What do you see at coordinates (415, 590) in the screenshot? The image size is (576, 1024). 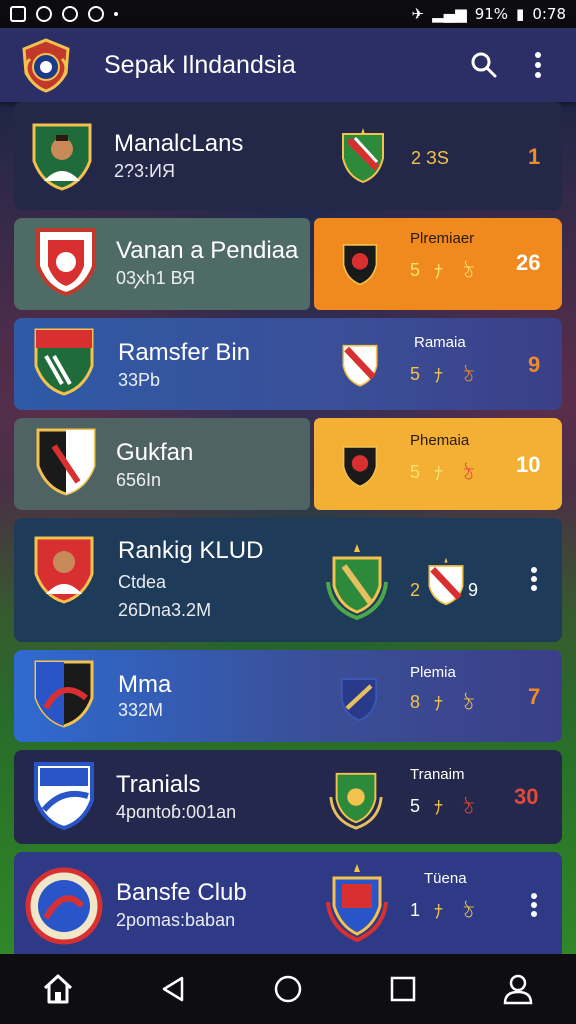 I see `match-count: 2` at bounding box center [415, 590].